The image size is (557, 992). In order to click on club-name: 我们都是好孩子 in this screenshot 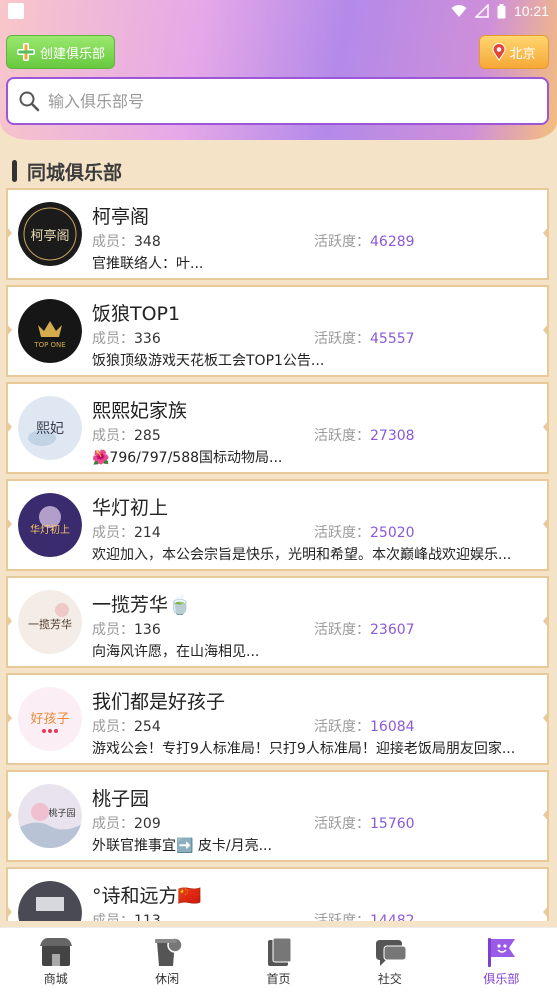, I will do `click(159, 702)`.